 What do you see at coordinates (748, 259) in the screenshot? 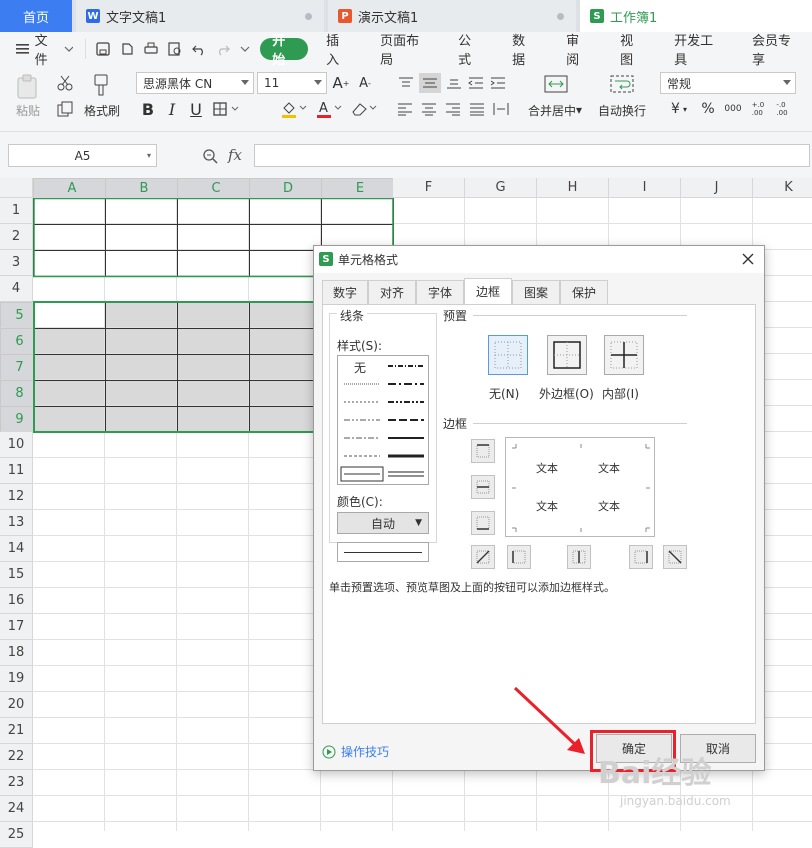
I see `close-icon` at bounding box center [748, 259].